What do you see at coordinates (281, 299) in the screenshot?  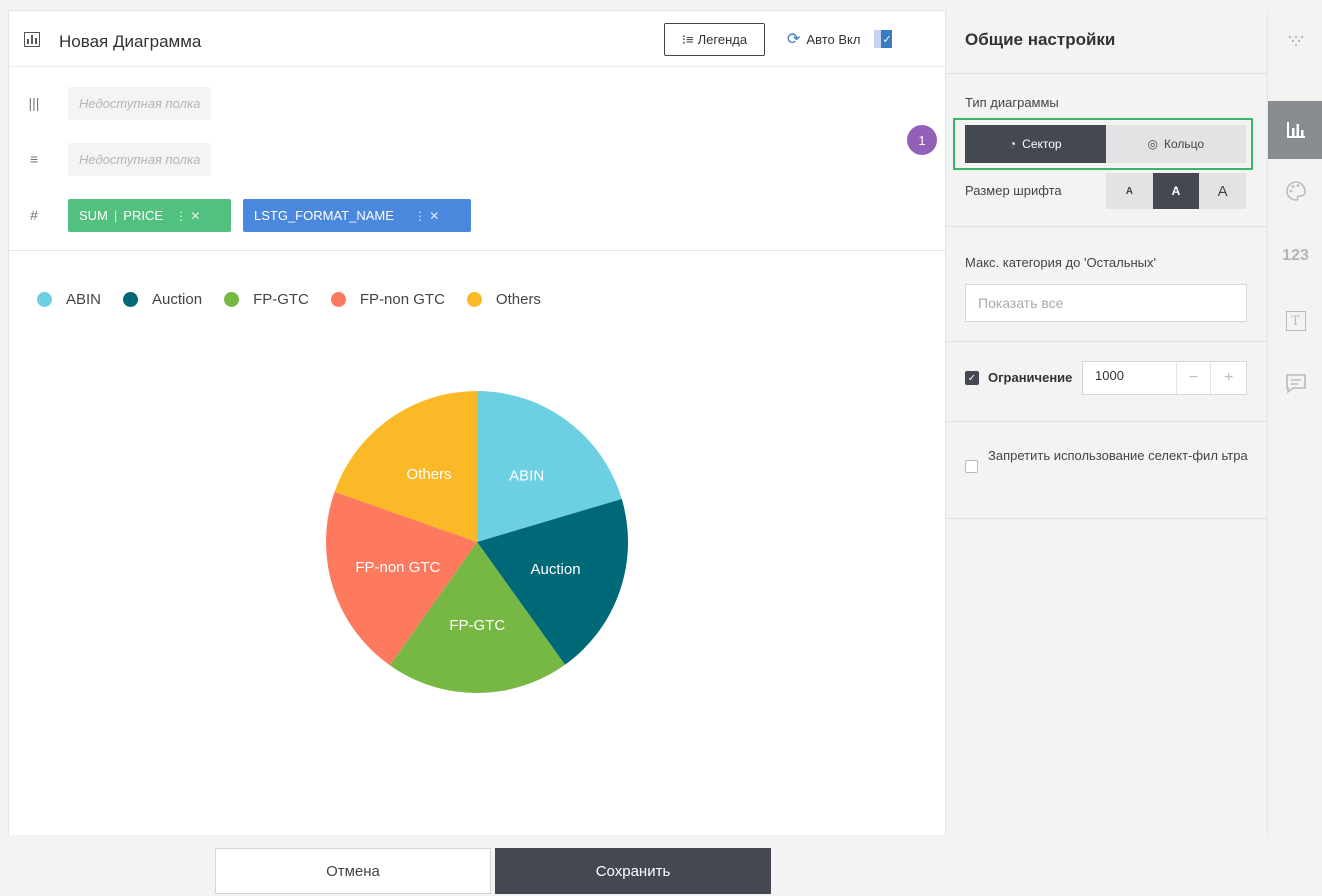 I see `legend-label: FP-GTC` at bounding box center [281, 299].